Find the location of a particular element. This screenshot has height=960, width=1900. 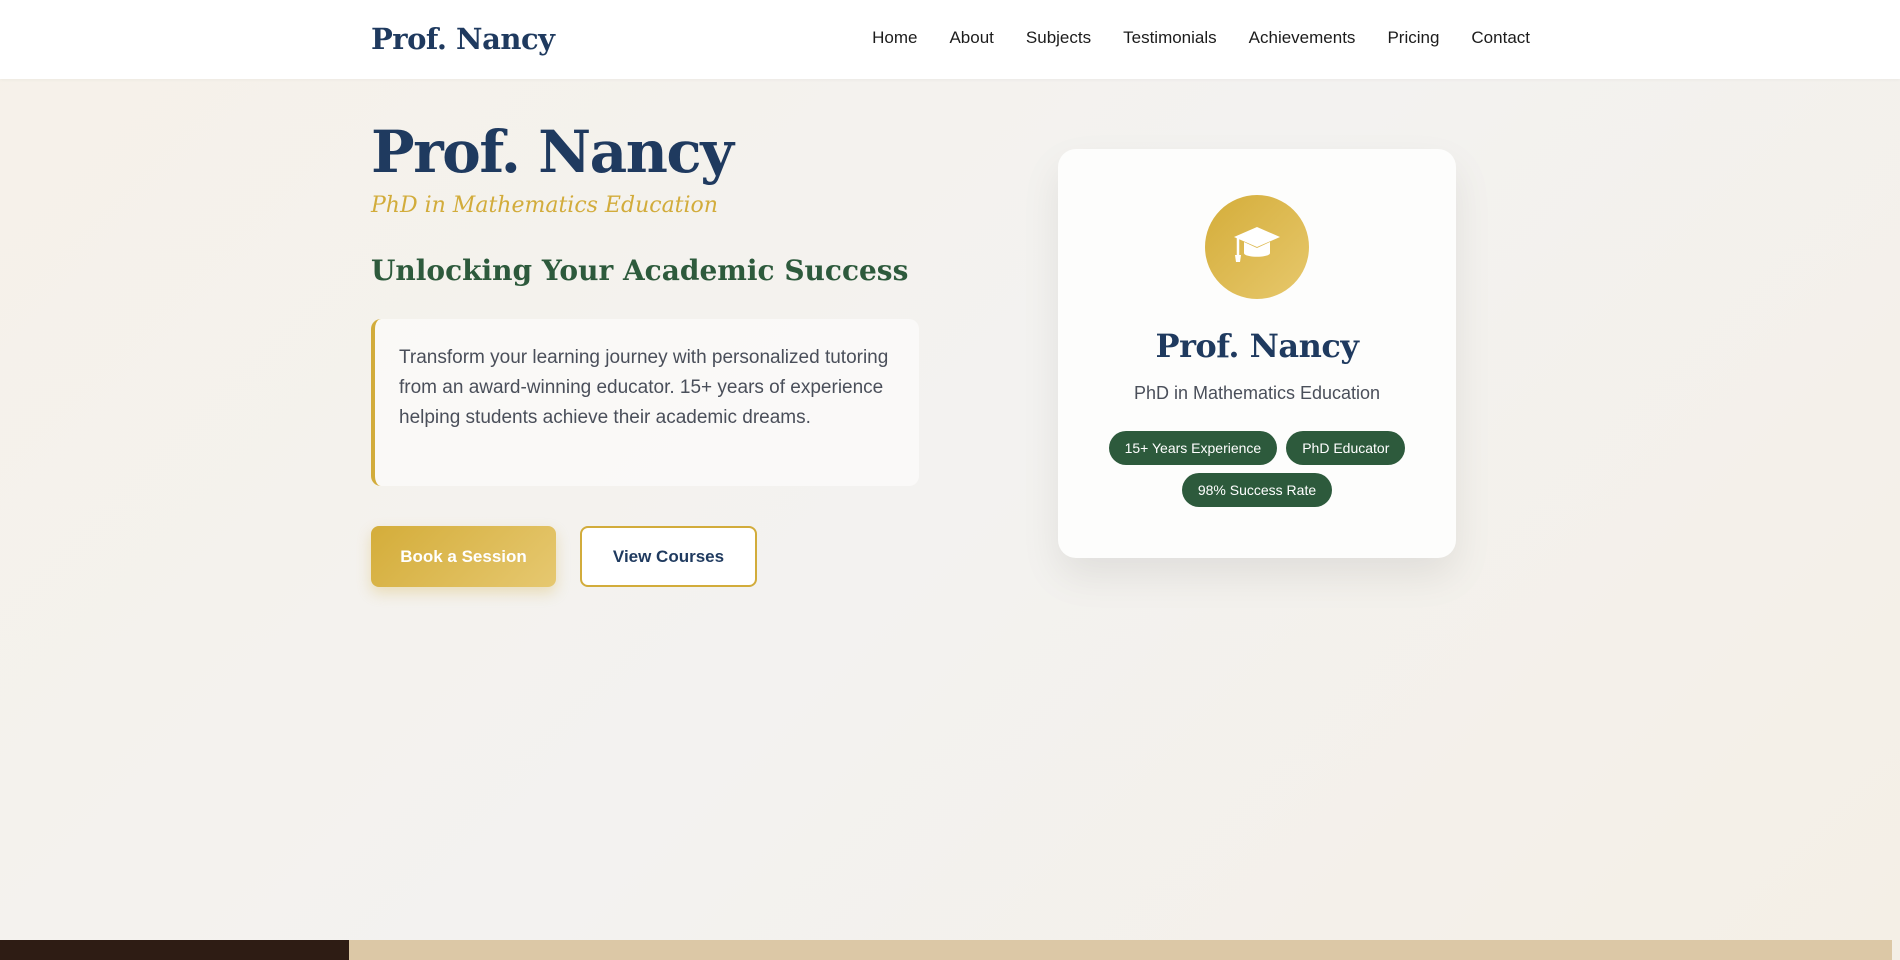

nav-testimonials: Testimonials is located at coordinates (1170, 38).